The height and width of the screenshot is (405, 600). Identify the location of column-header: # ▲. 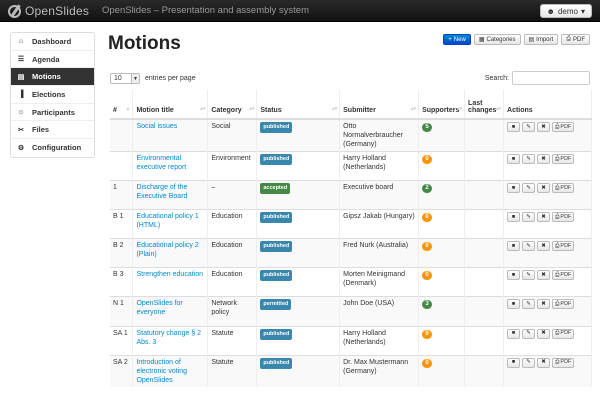
(122, 105).